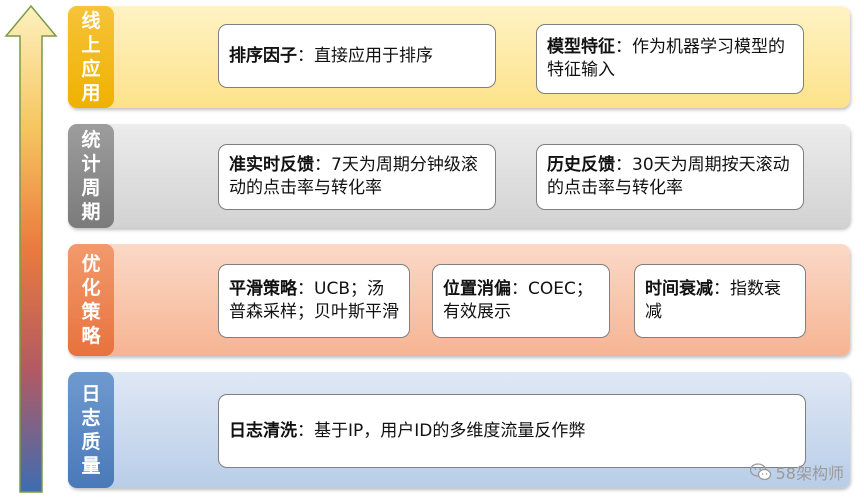 Image resolution: width=864 pixels, height=498 pixels. Describe the element at coordinates (91, 57) in the screenshot. I see `layer-tag: 线上应用` at that location.